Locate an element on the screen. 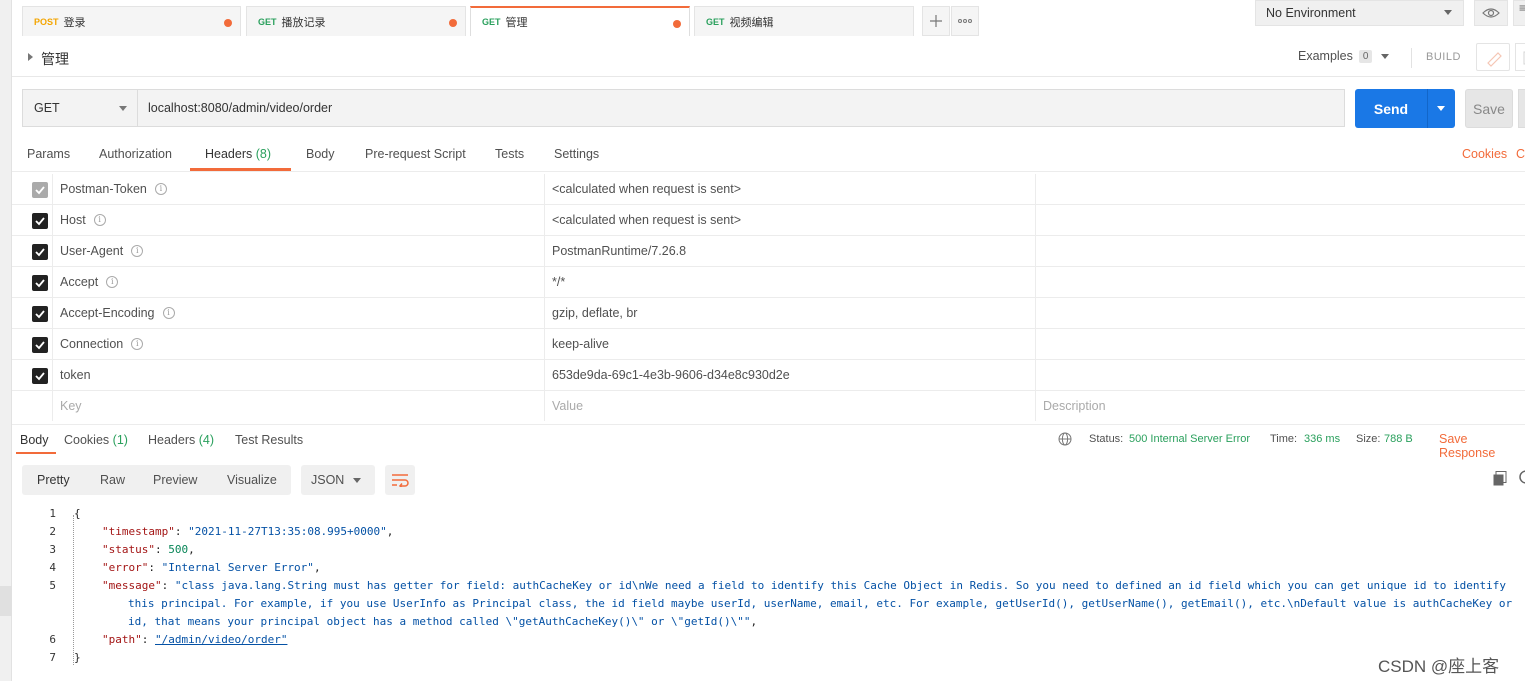 The image size is (1525, 681). tab-body: Body is located at coordinates (320, 154).